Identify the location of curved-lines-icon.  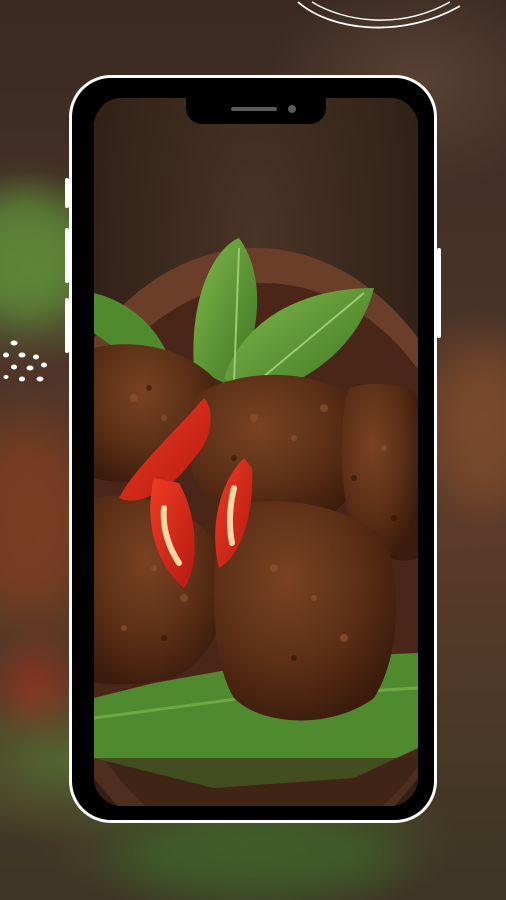
(379, 15).